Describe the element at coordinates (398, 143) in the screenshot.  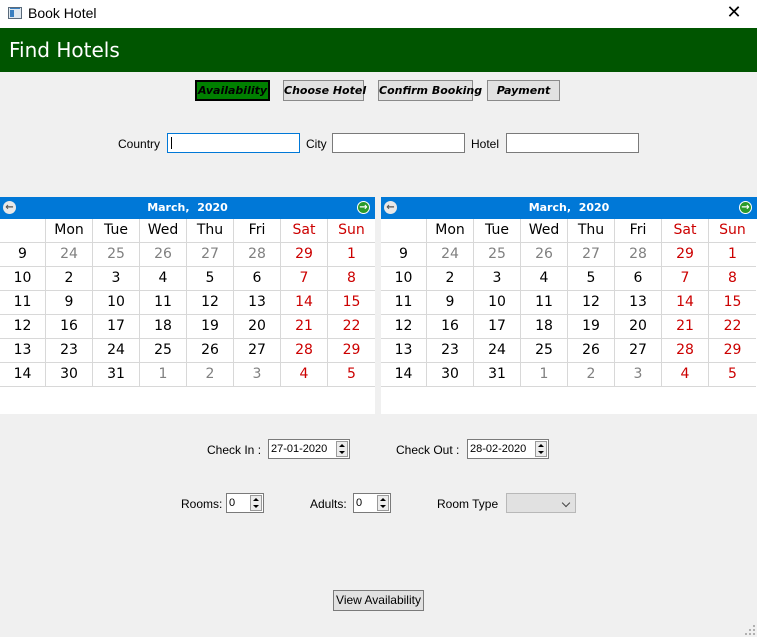
I see `city-input` at that location.